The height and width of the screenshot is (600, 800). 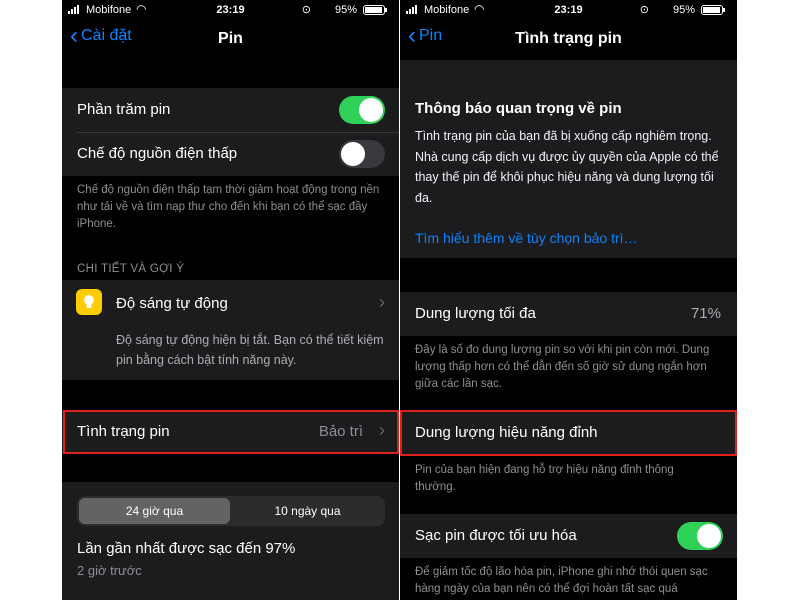 I want to click on usage-period-segmented-control: 24 giờ qua 10 ngày qua, so click(x=231, y=511).